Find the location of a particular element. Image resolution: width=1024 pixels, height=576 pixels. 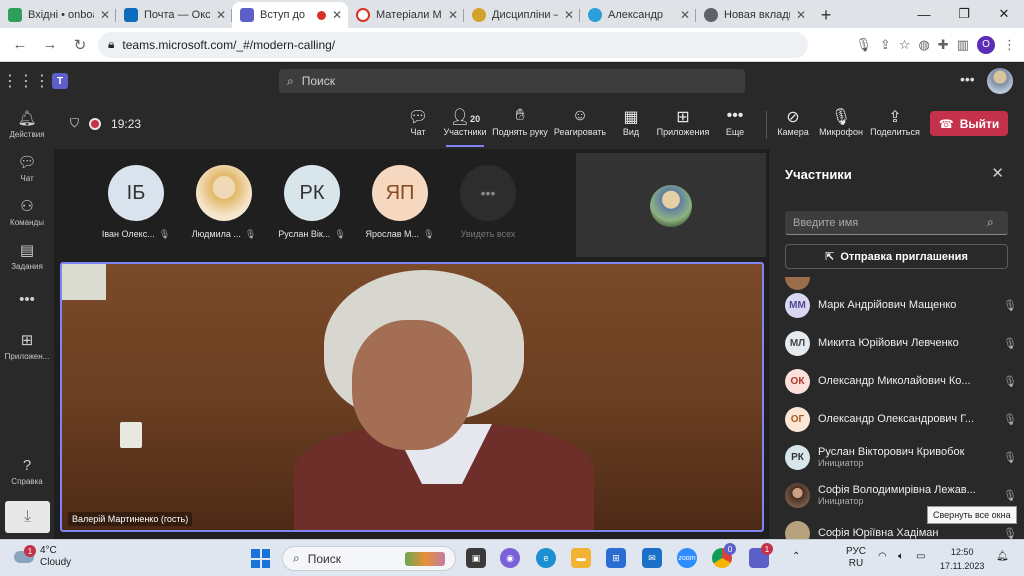

rail-item-activity: 🔔︎ Действия is located at coordinates (27, 124).